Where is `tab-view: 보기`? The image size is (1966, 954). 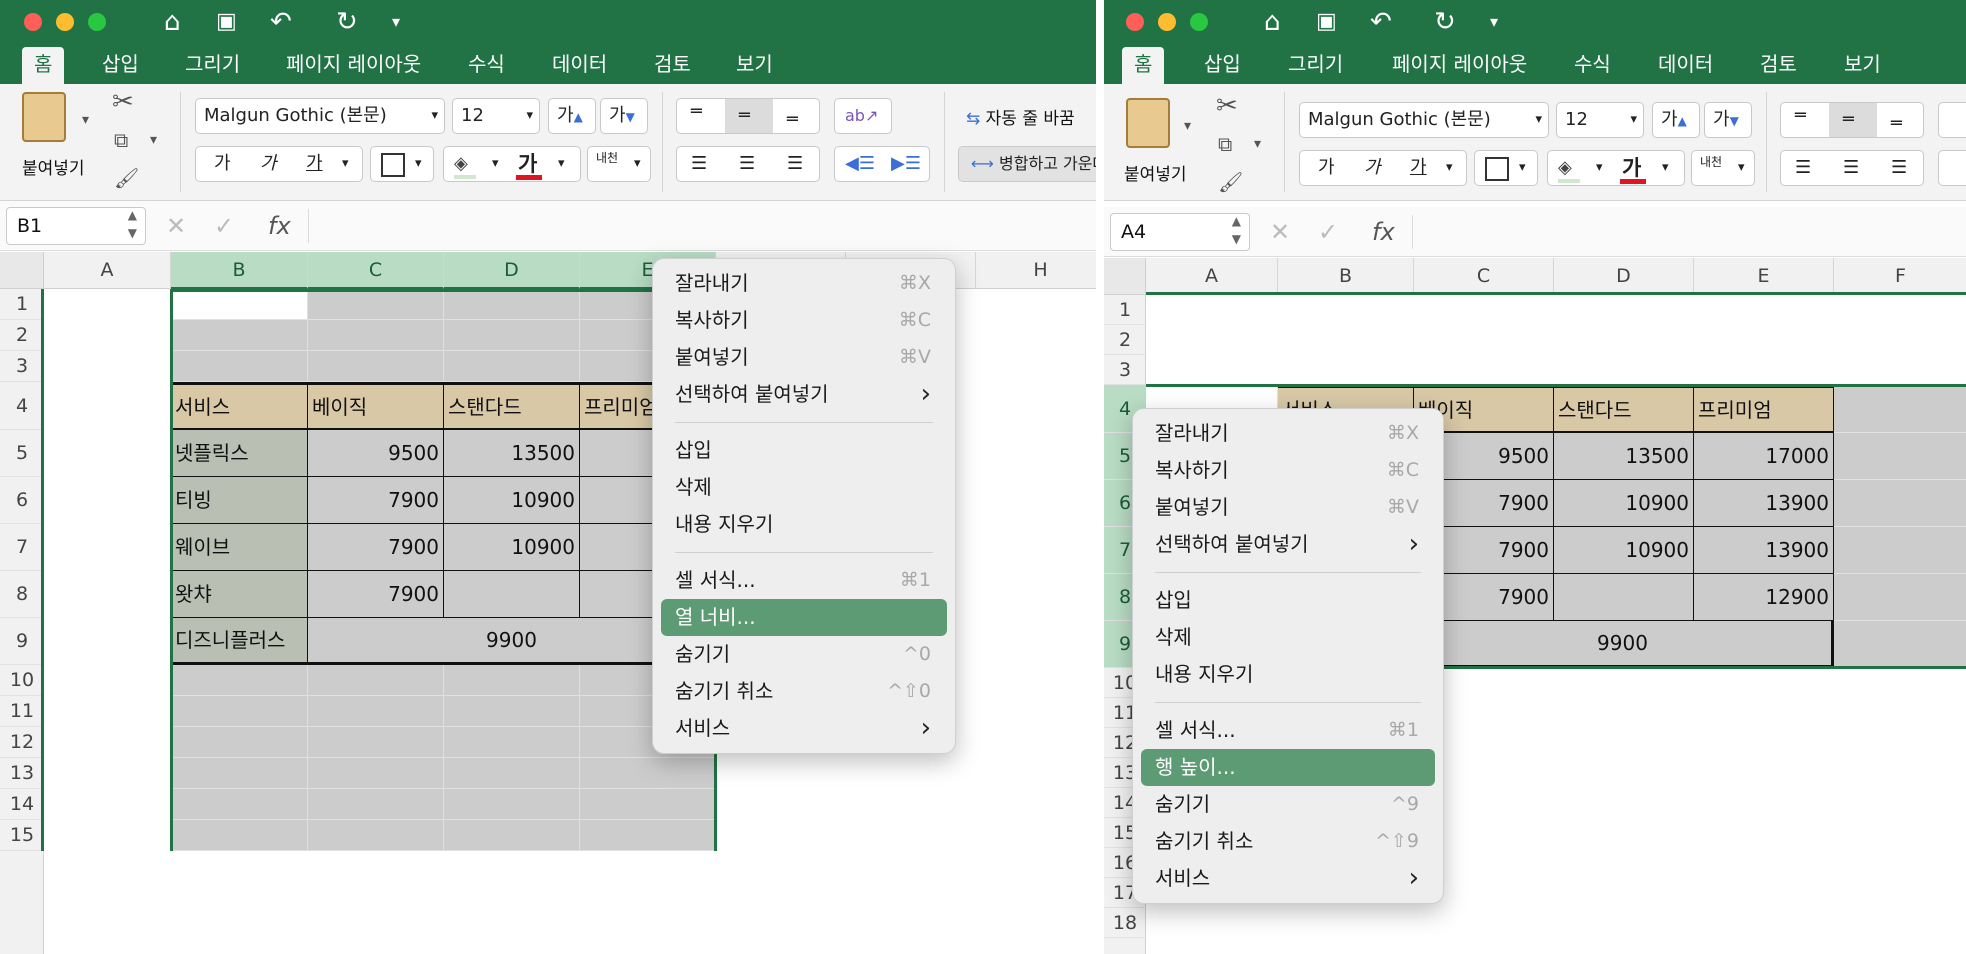 tab-view: 보기 is located at coordinates (1862, 65).